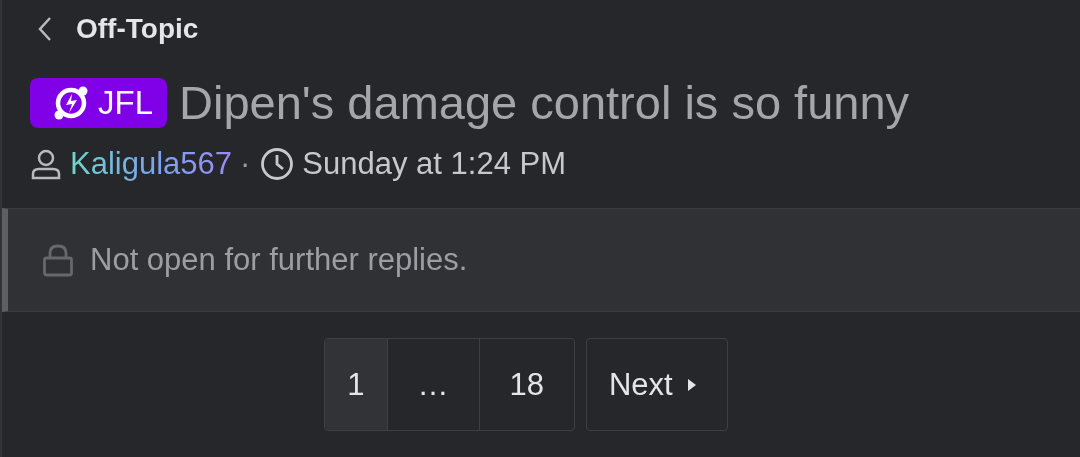 This screenshot has height=457, width=1080. What do you see at coordinates (98, 102) in the screenshot?
I see `prefix-label: JFL` at bounding box center [98, 102].